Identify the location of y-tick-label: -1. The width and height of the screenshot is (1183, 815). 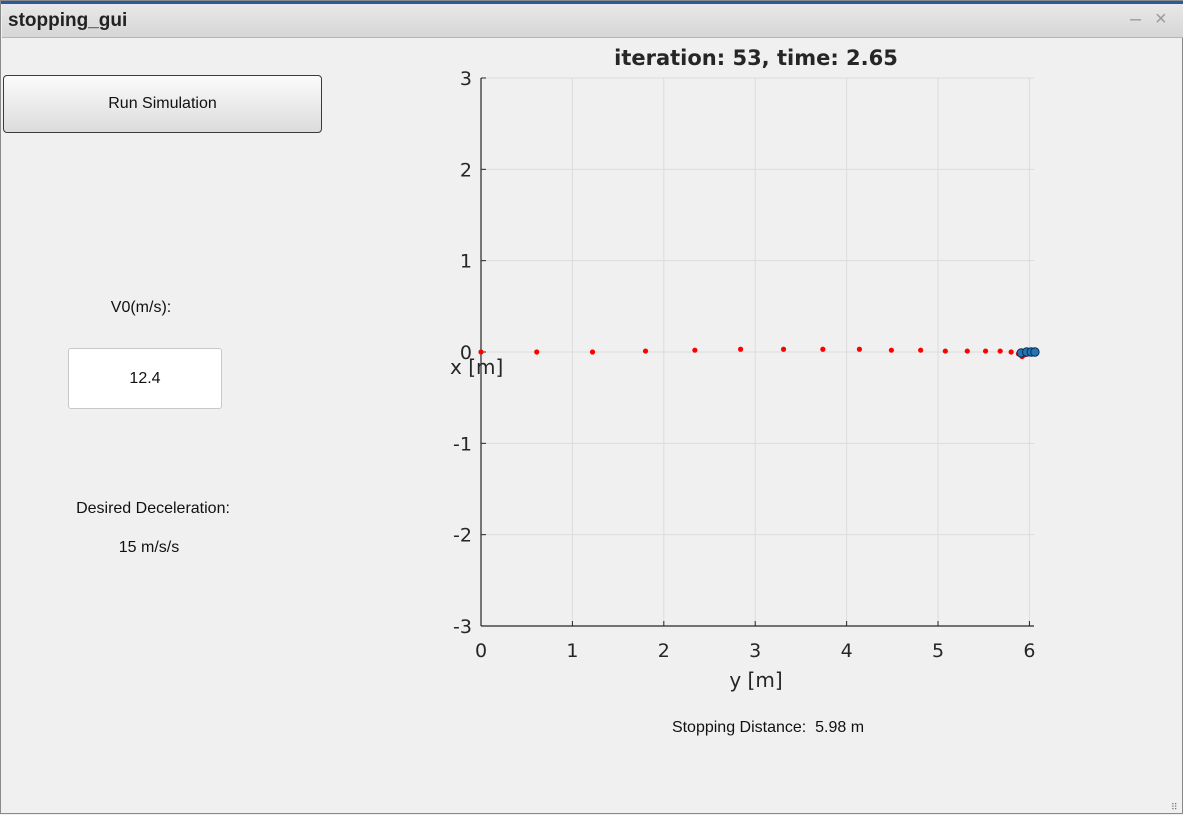
(462, 444).